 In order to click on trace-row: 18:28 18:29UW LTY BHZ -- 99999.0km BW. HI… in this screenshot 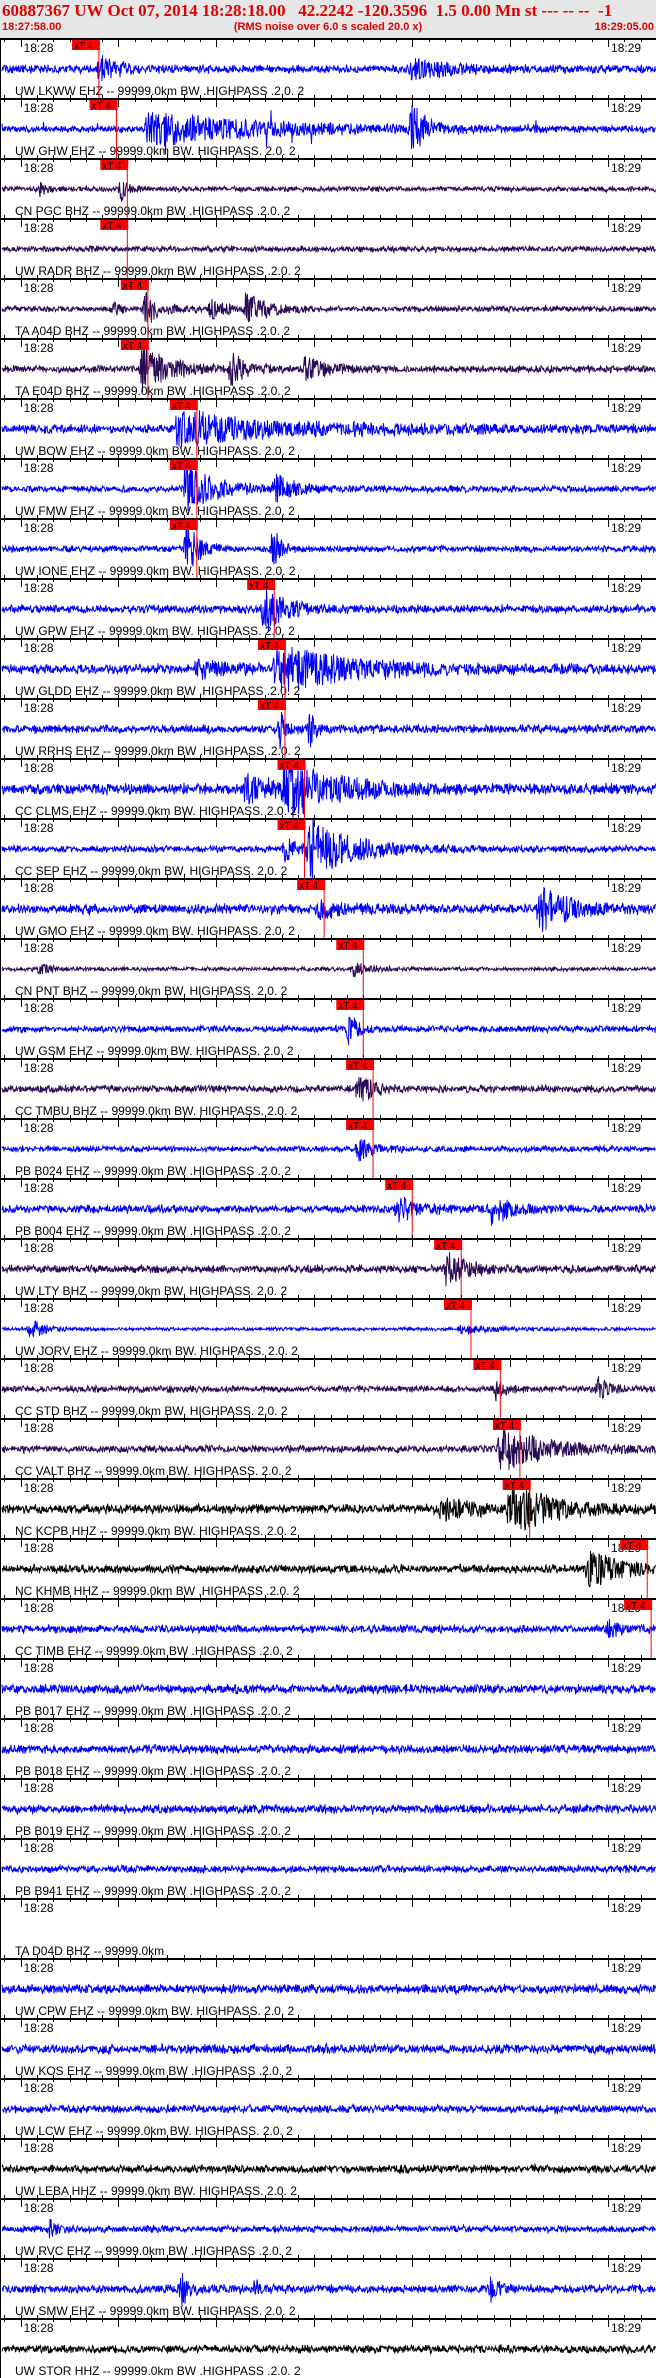, I will do `click(328, 1266)`.